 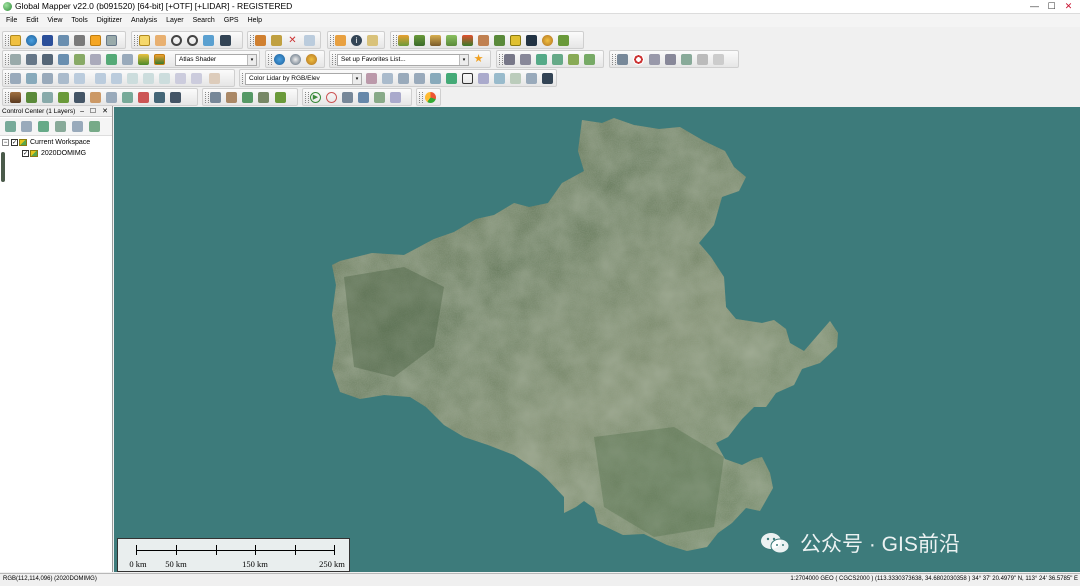 What do you see at coordinates (95, 59) in the screenshot?
I see `grid-icon` at bounding box center [95, 59].